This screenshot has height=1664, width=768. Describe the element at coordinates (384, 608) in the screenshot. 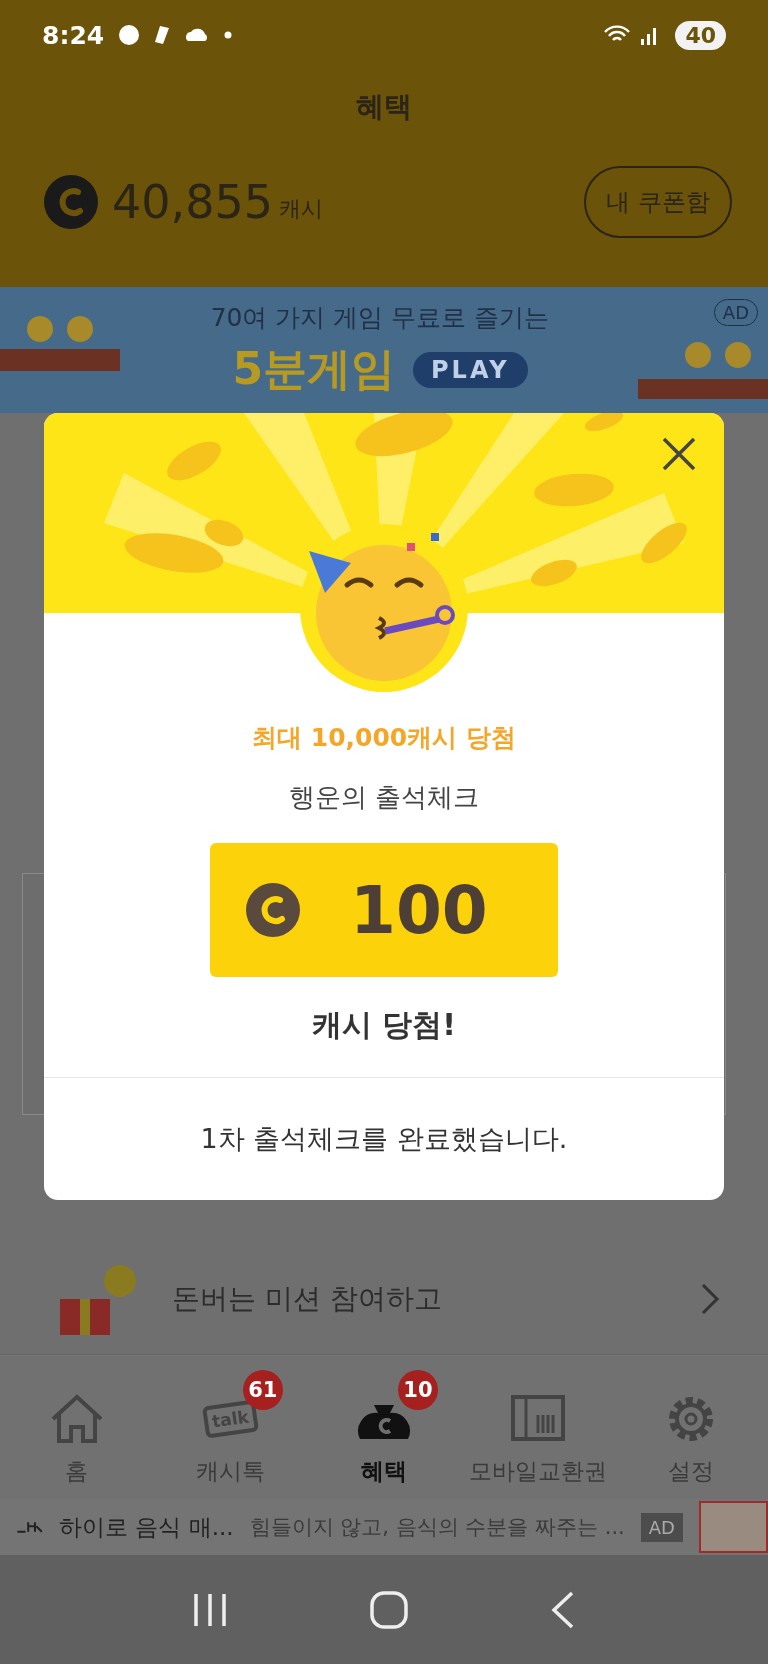

I see `party-face-icon` at that location.